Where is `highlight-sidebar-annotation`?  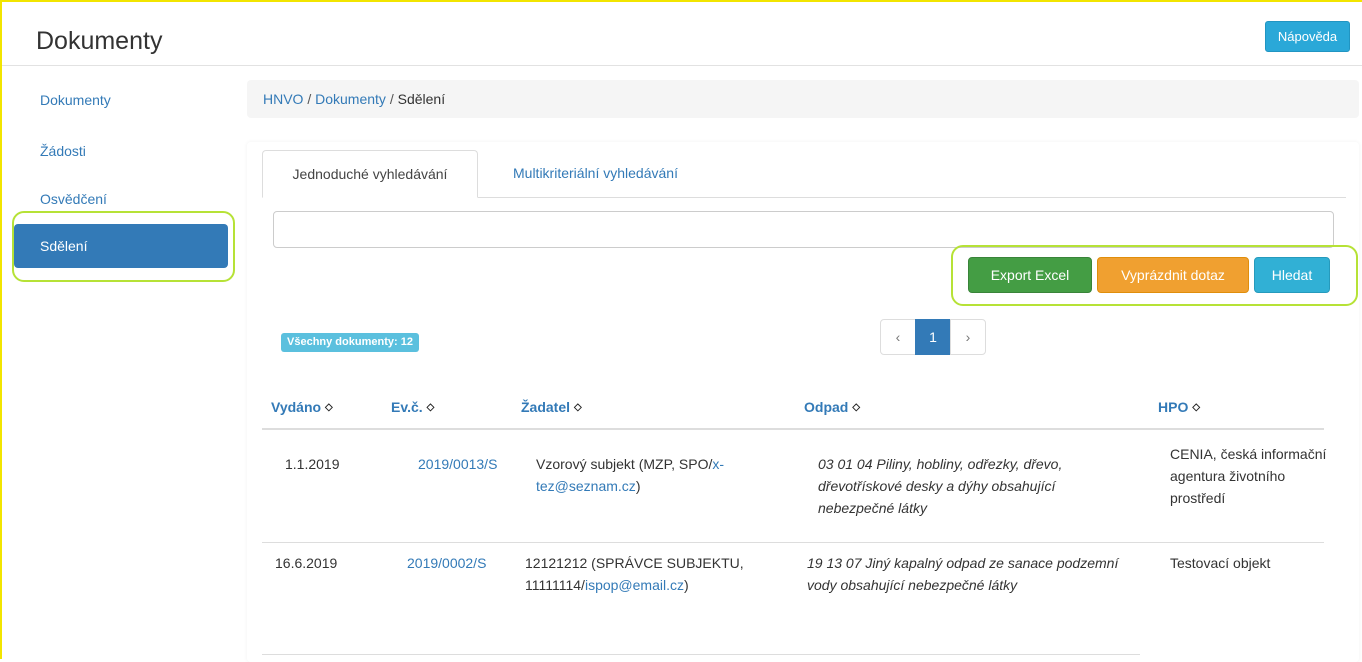 highlight-sidebar-annotation is located at coordinates (123, 246).